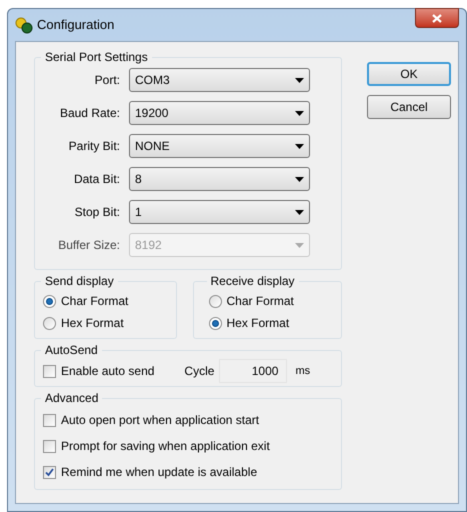  I want to click on checkbox-option: Auto open port when application start, so click(151, 420).